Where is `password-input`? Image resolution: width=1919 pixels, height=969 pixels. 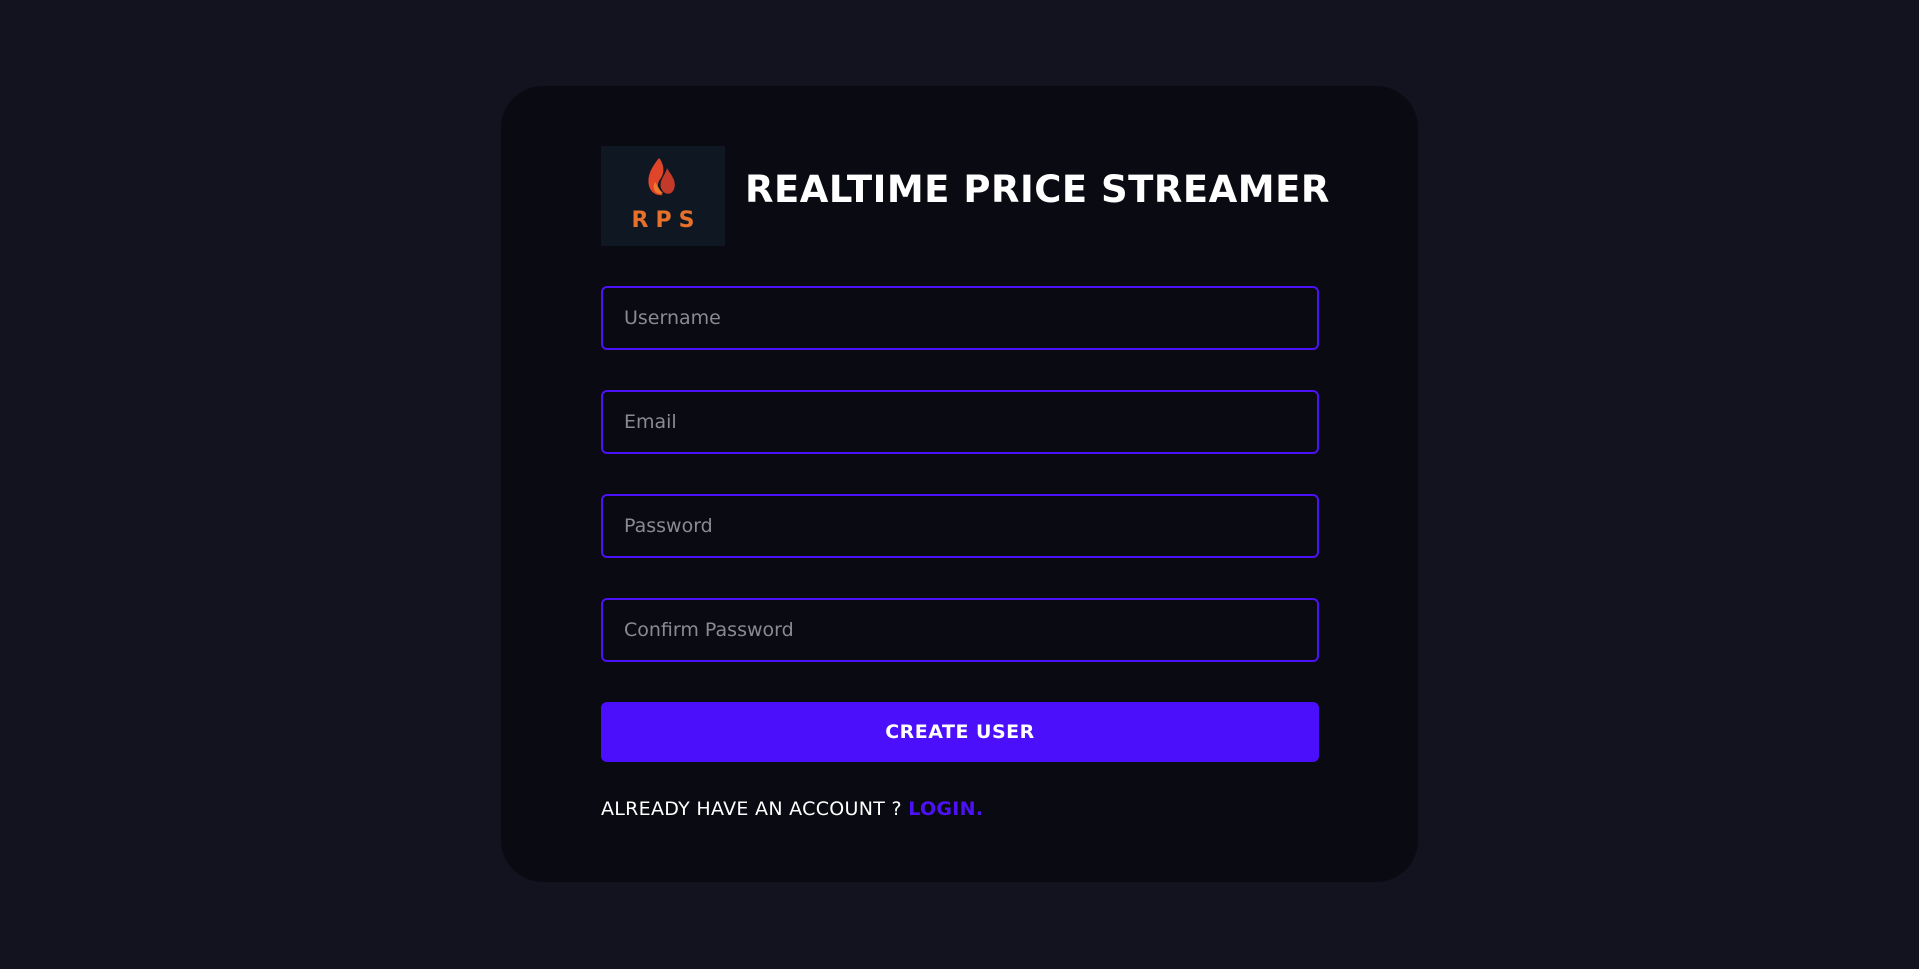
password-input is located at coordinates (960, 526).